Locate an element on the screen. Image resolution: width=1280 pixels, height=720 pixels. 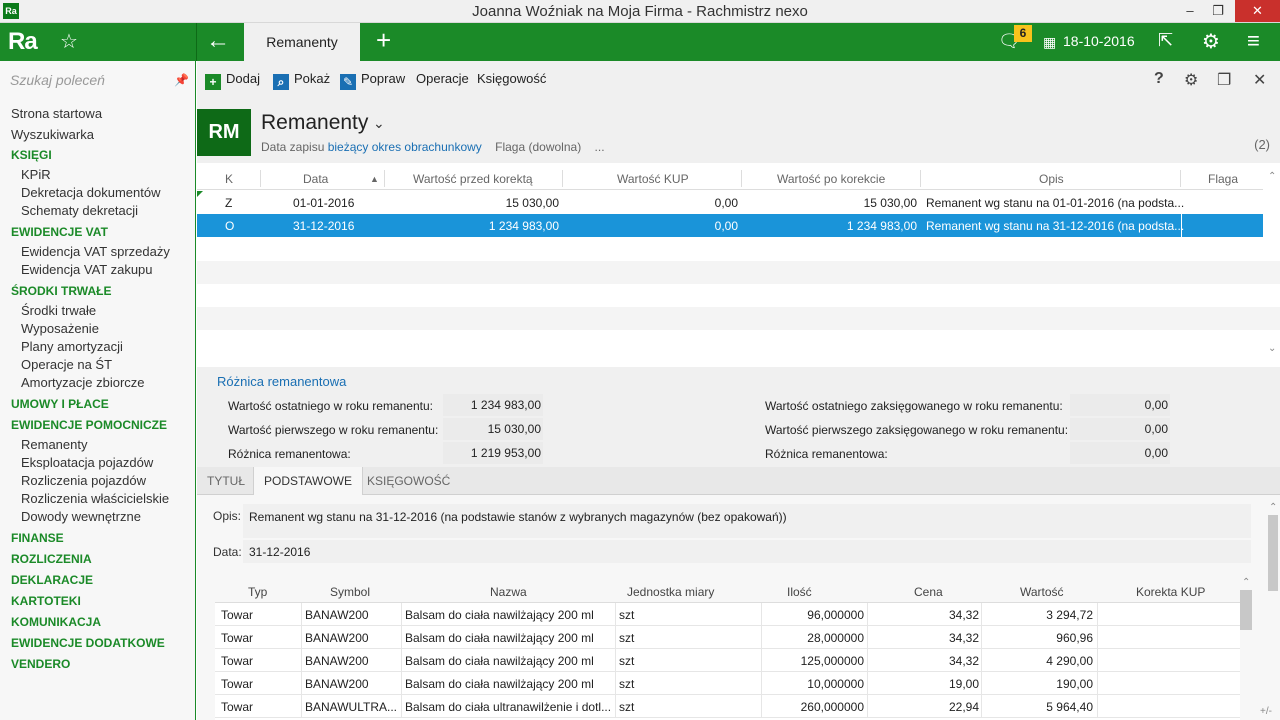
sidebar-item: ŚRODKI TRWAŁE is located at coordinates (61, 291).